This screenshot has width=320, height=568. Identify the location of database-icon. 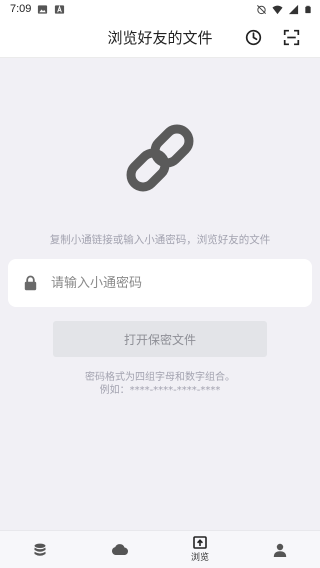
(40, 549).